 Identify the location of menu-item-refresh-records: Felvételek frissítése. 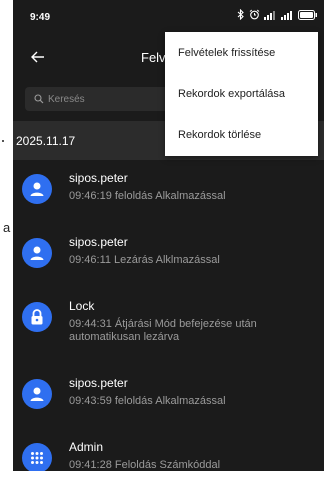
(241, 52).